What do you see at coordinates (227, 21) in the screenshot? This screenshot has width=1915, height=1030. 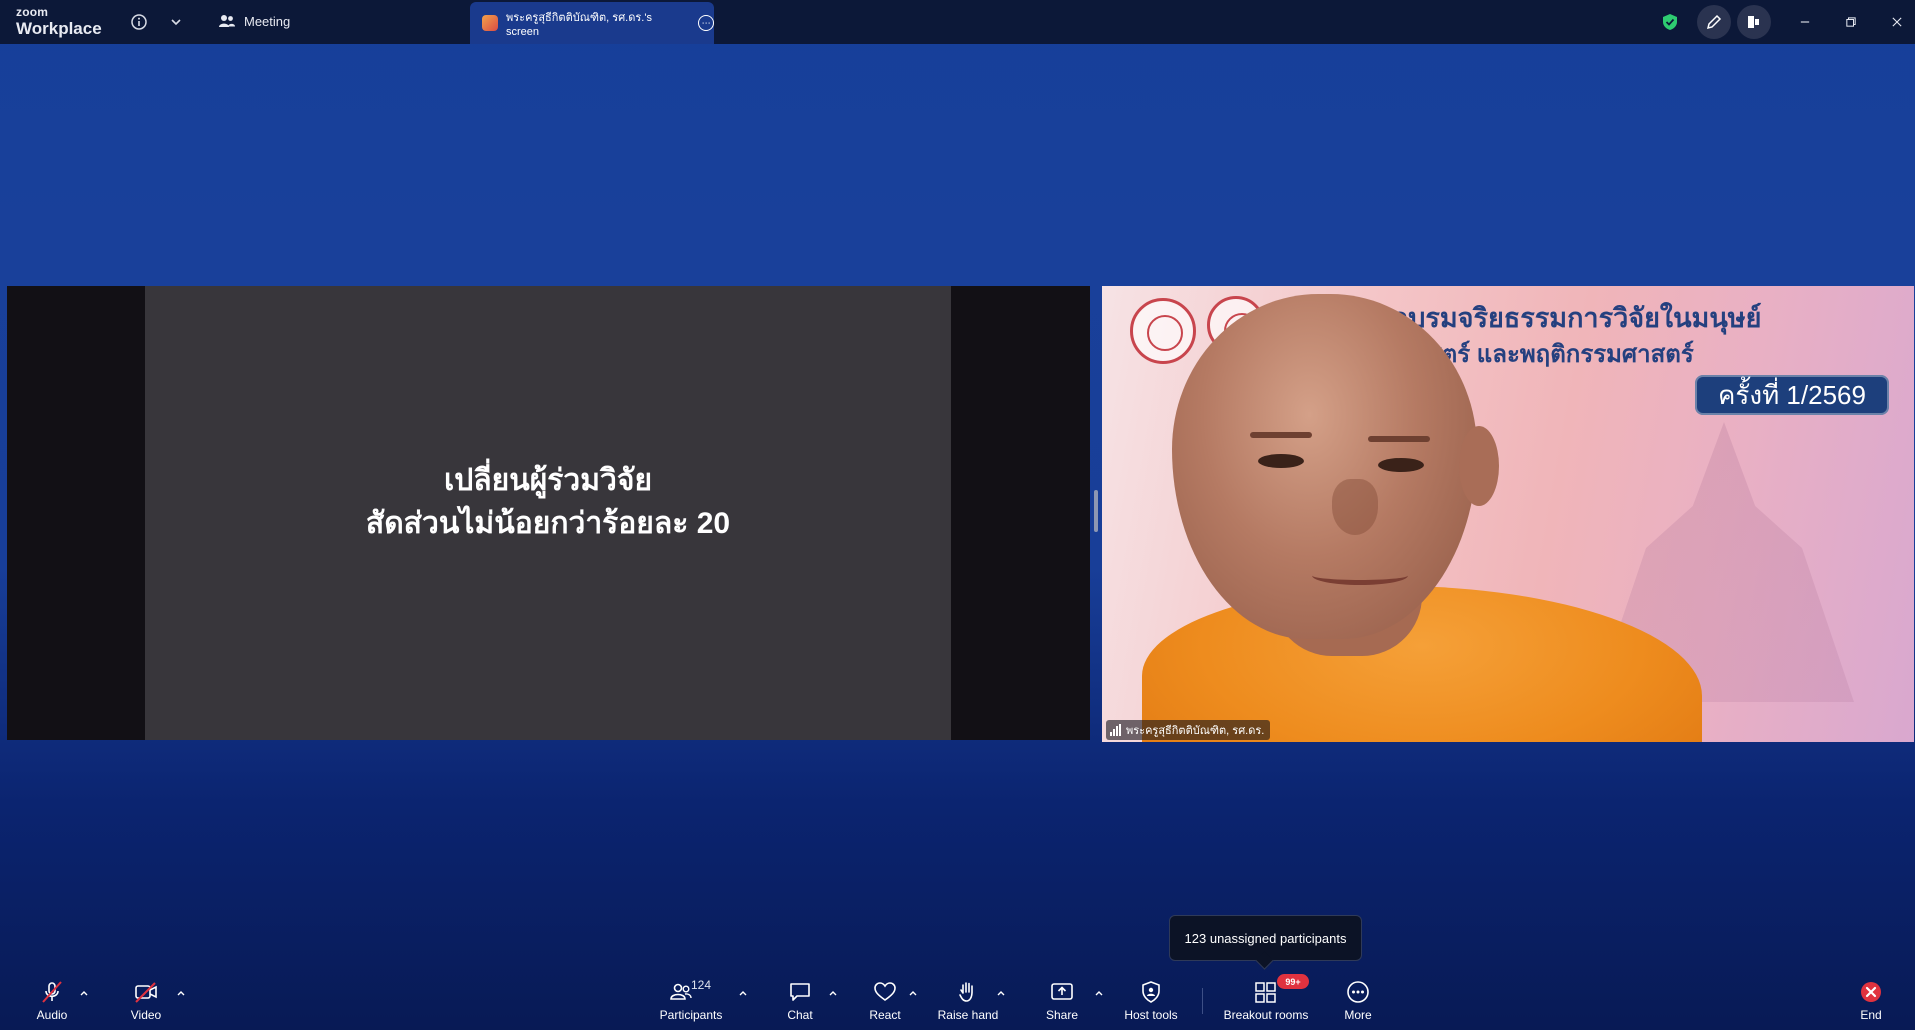 I see `participants-icon` at bounding box center [227, 21].